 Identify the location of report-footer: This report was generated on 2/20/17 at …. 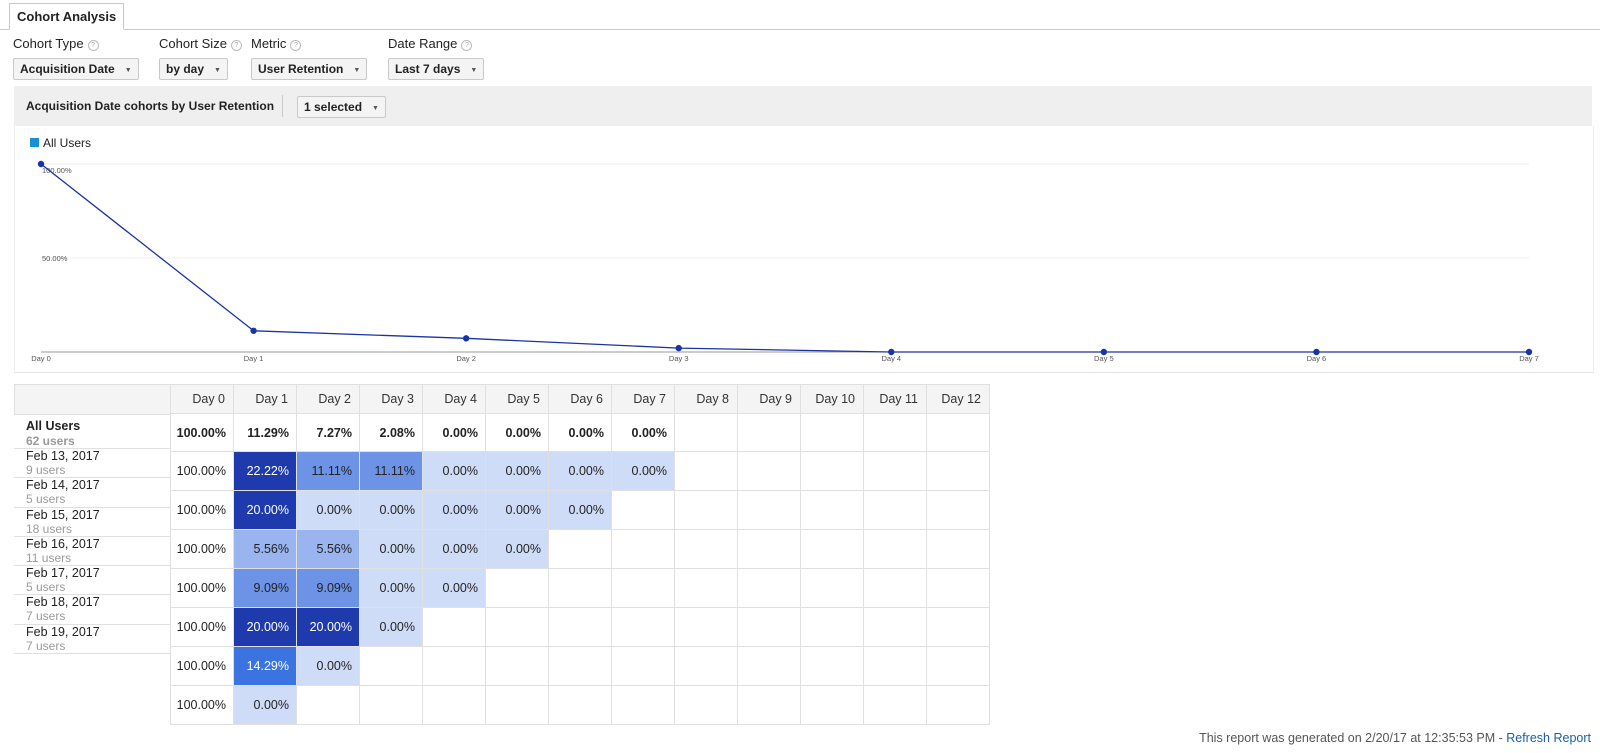
(1395, 738).